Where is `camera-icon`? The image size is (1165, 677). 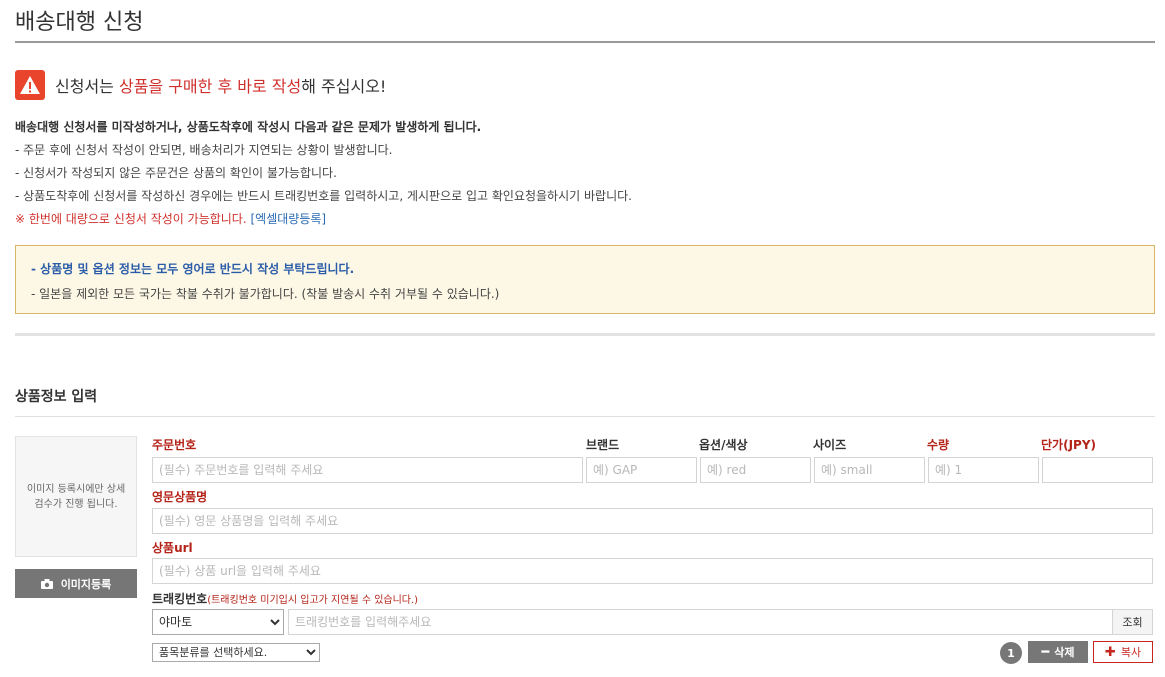
camera-icon is located at coordinates (46, 583).